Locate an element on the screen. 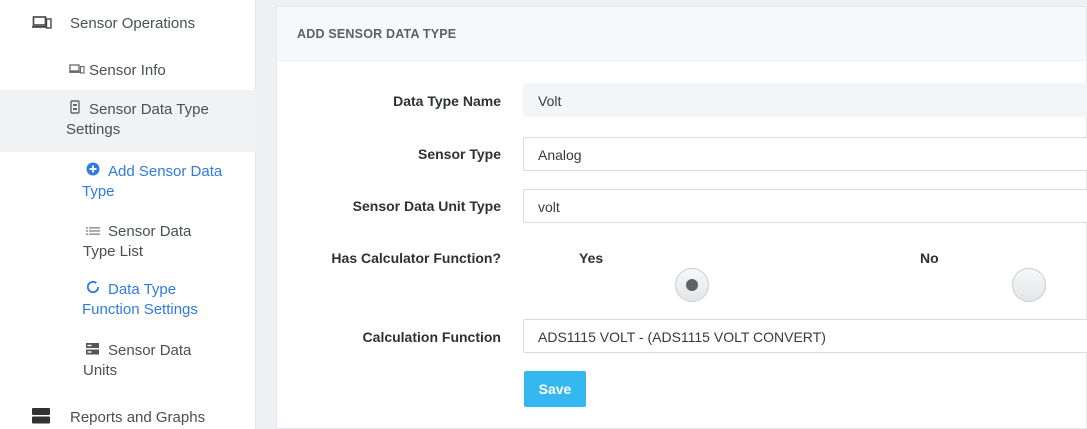 This screenshot has height=429, width=1087. sidebar-item-sensor-info: Sensor Info is located at coordinates (117, 71).